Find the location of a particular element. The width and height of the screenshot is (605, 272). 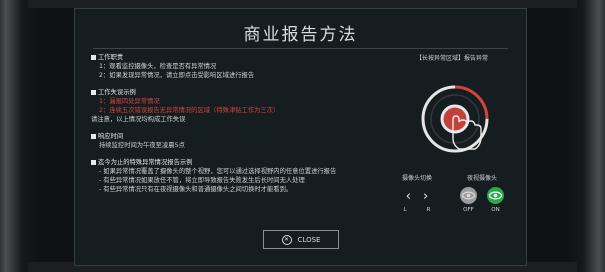

right-key-label: R is located at coordinates (428, 210).